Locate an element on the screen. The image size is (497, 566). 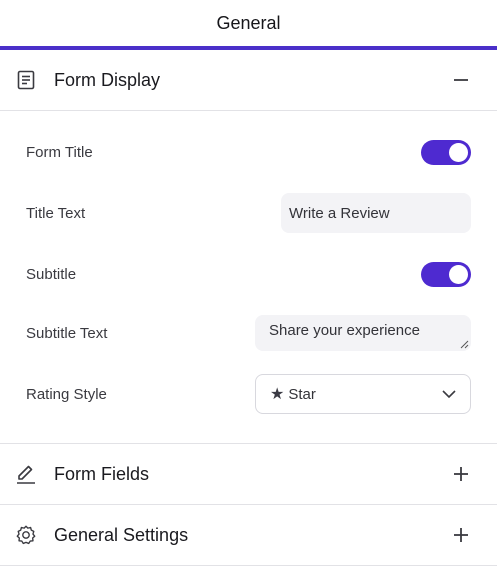
collapse-minus-icon is located at coordinates (461, 80).